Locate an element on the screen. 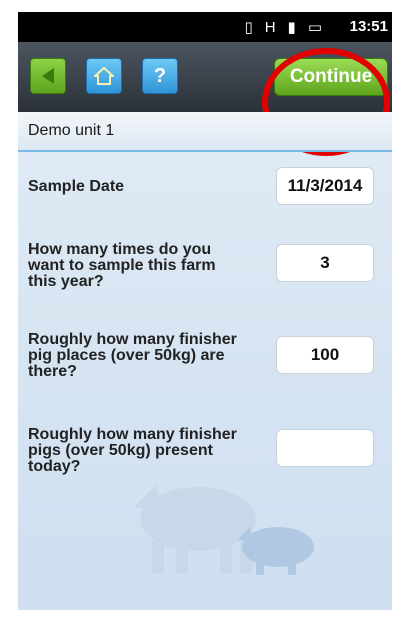 The height and width of the screenshot is (622, 399). signal-icon: ▮ is located at coordinates (291, 27).